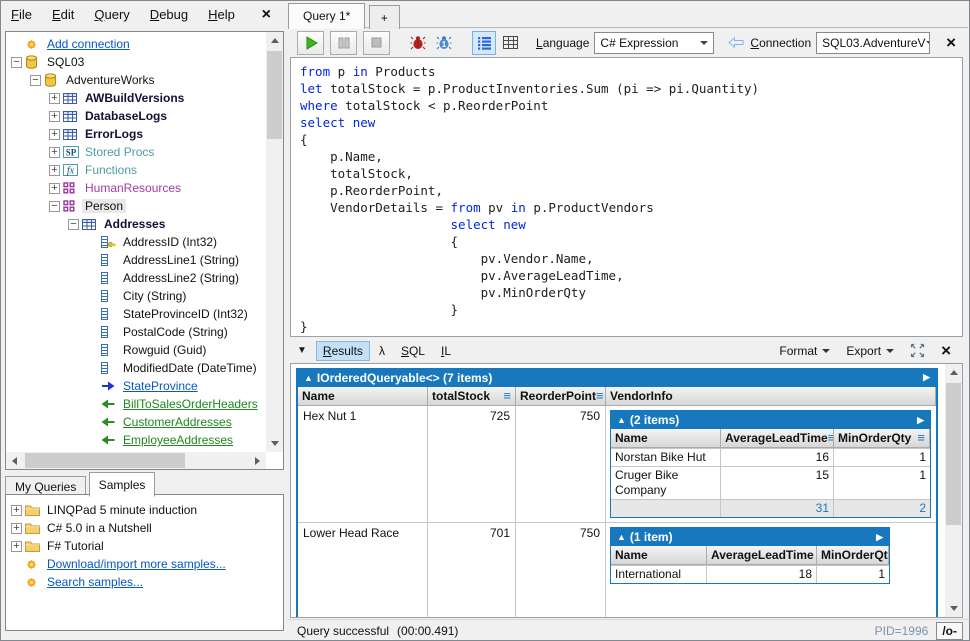  I want to click on close-icon: ×, so click(266, 14).